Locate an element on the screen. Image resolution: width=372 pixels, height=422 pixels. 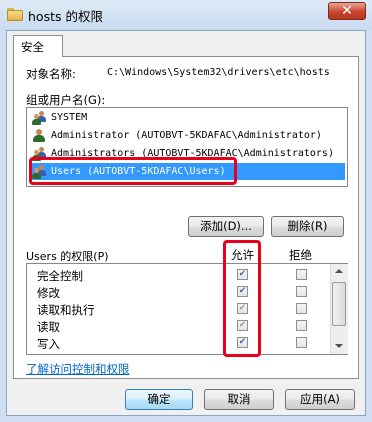
title-bar: hosts 的权限 ✕ is located at coordinates (186, 15).